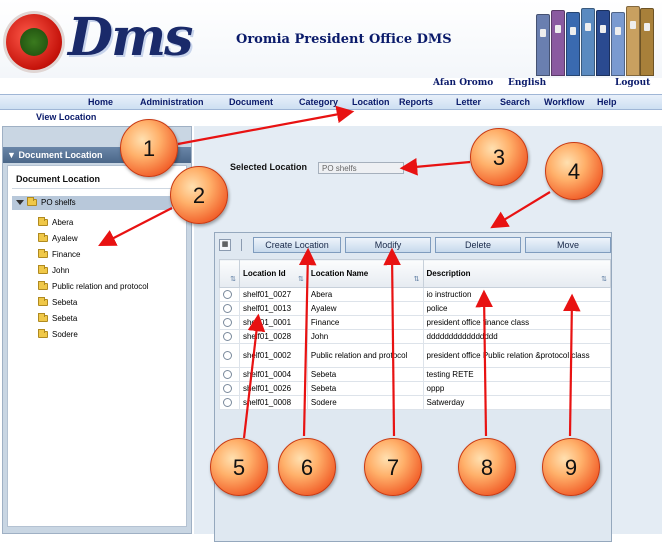 This screenshot has width=662, height=542. Describe the element at coordinates (371, 102) in the screenshot. I see `nav-location: Location` at that location.